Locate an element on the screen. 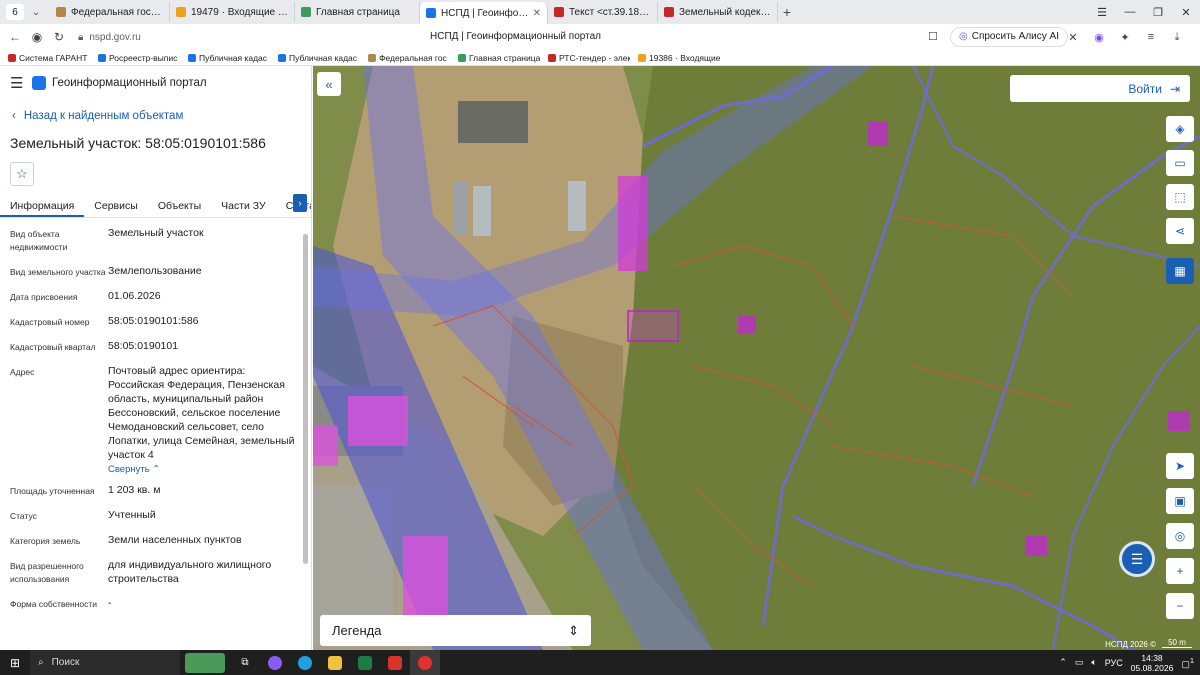 The height and width of the screenshot is (675, 1200). volume-icon: 🔈︎ is located at coordinates (1093, 662).